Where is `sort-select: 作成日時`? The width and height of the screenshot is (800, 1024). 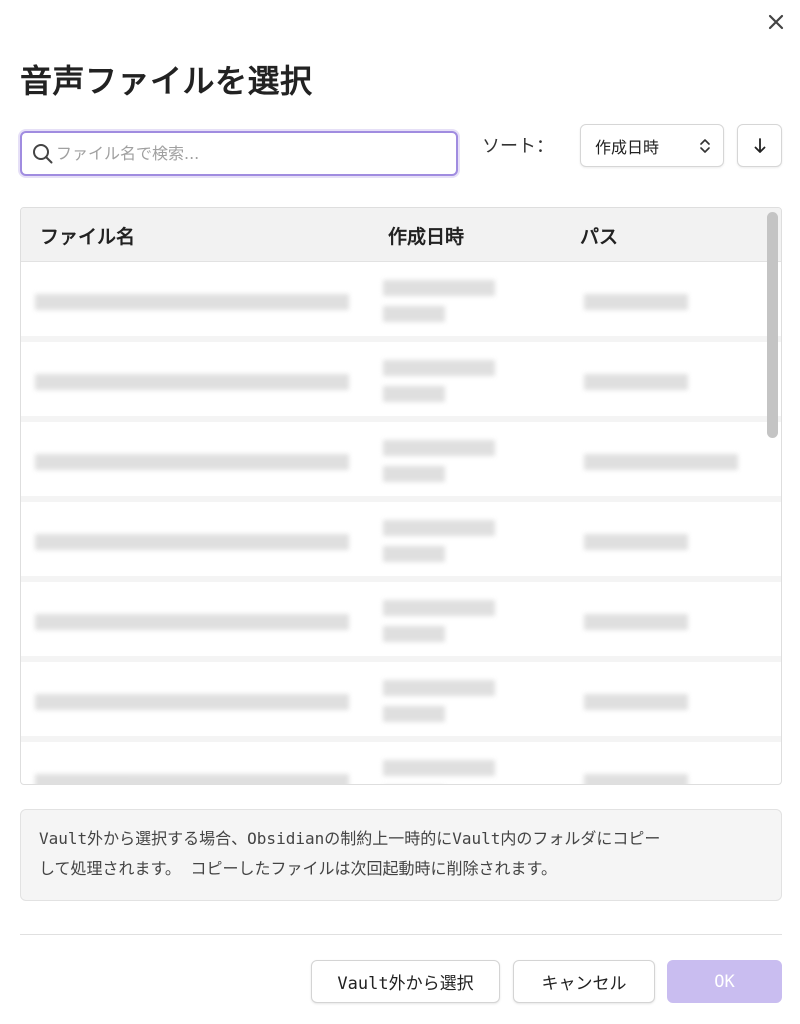 sort-select: 作成日時 is located at coordinates (652, 145).